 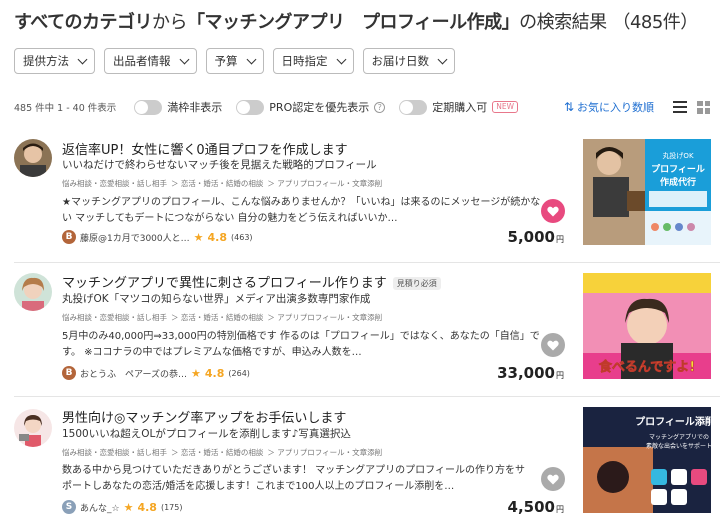 What do you see at coordinates (304, 61) in the screenshot?
I see `filter-label: 日時指定` at bounding box center [304, 61].